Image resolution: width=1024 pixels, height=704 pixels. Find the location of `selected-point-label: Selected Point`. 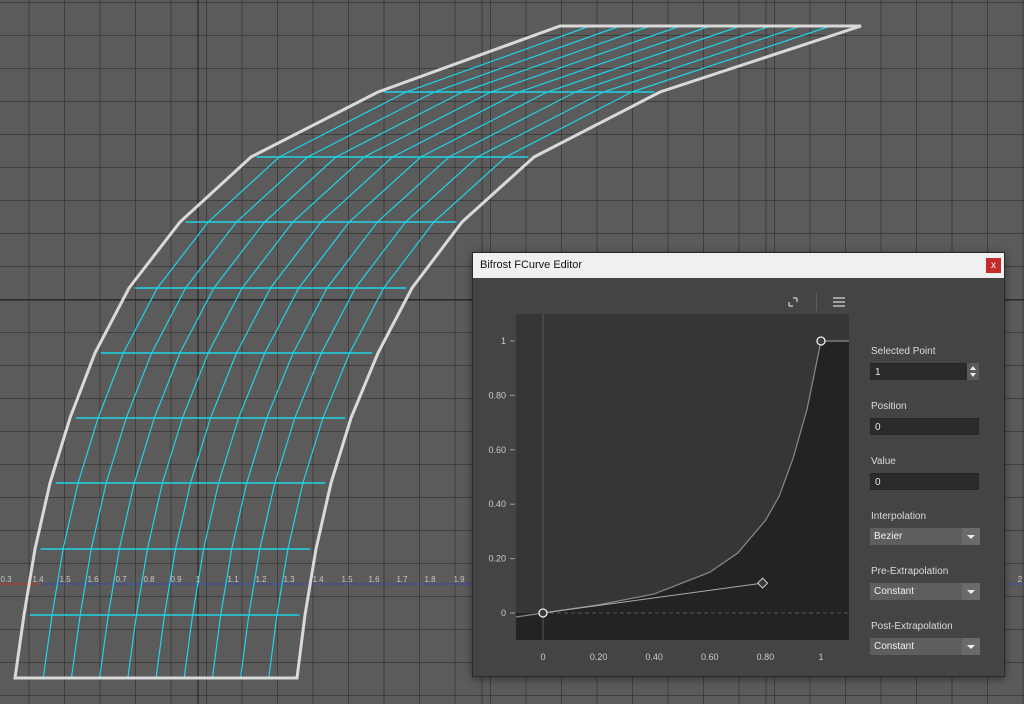

selected-point-label: Selected Point is located at coordinates (903, 351).